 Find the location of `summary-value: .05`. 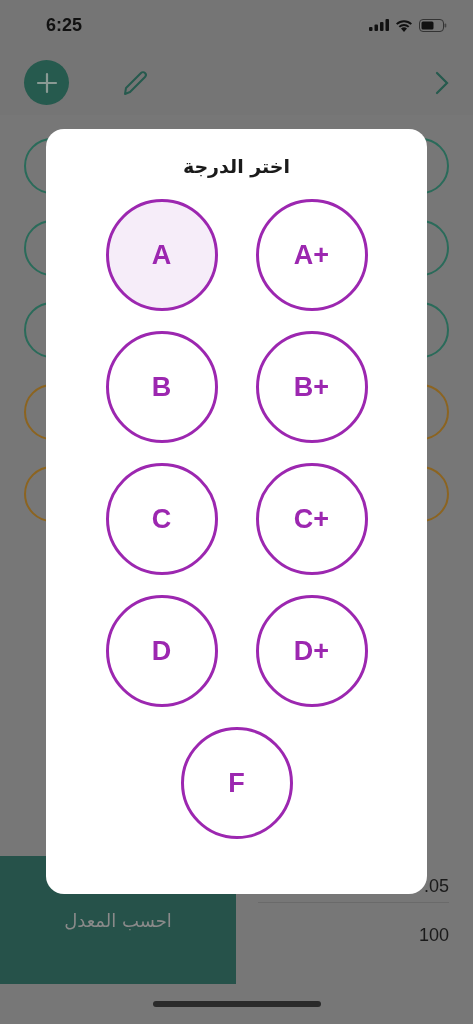

summary-value: .05 is located at coordinates (435, 886).